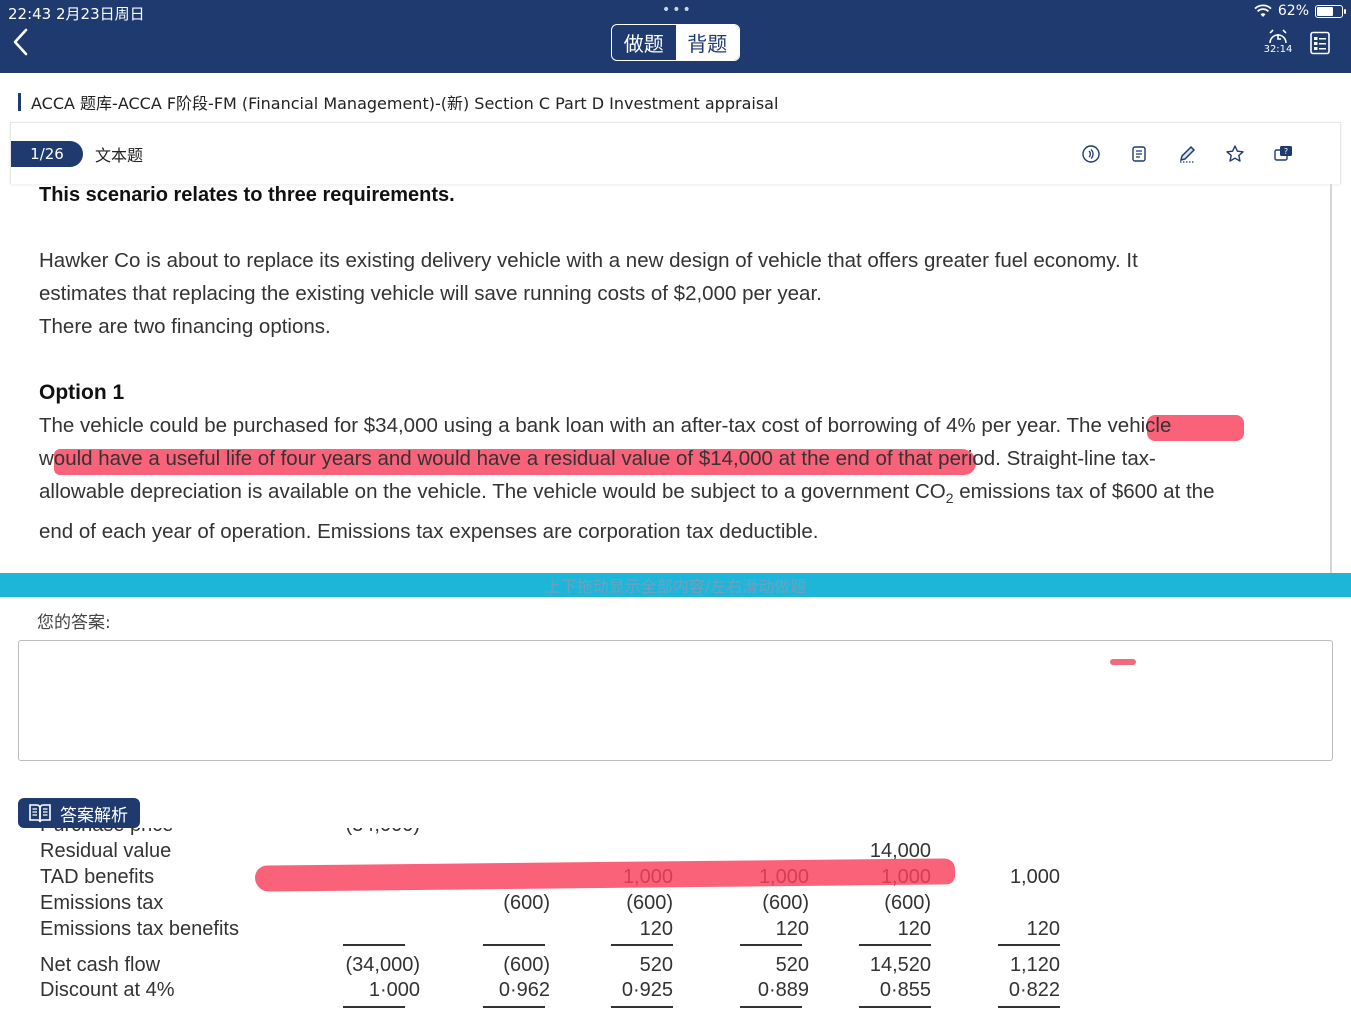 Image resolution: width=1351 pixels, height=1013 pixels. I want to click on question-number-badge: 1/26, so click(47, 154).